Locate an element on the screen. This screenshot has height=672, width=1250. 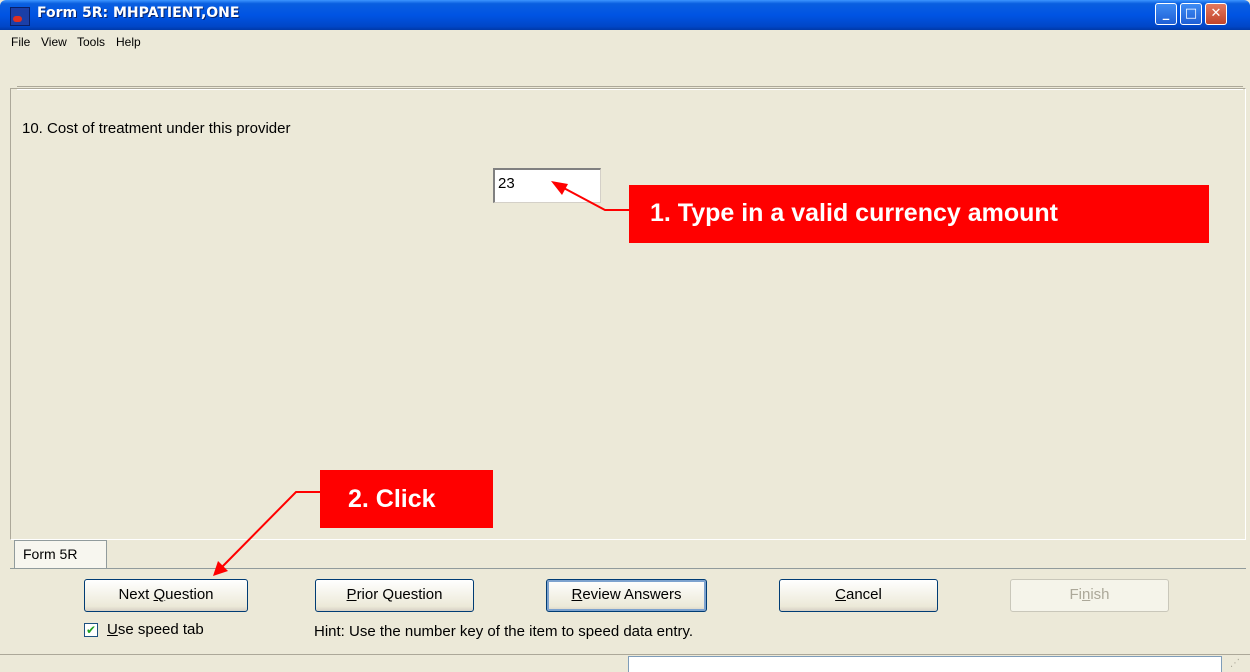
arrowhead-input-icon is located at coordinates (559, 188).